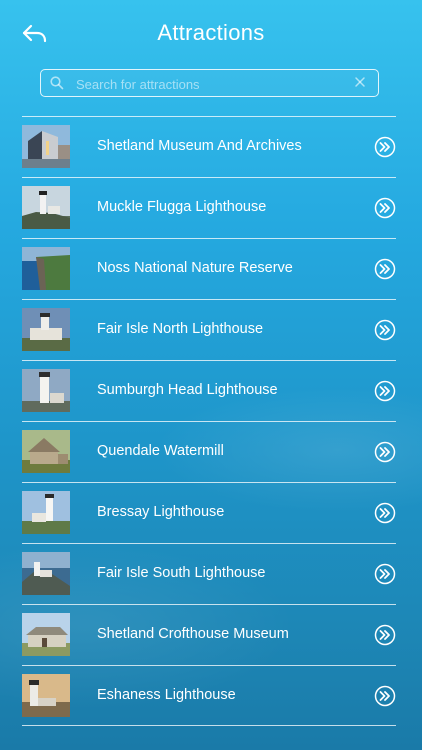 The height and width of the screenshot is (750, 422). I want to click on list-item: Bressay Lighthouse, so click(209, 512).